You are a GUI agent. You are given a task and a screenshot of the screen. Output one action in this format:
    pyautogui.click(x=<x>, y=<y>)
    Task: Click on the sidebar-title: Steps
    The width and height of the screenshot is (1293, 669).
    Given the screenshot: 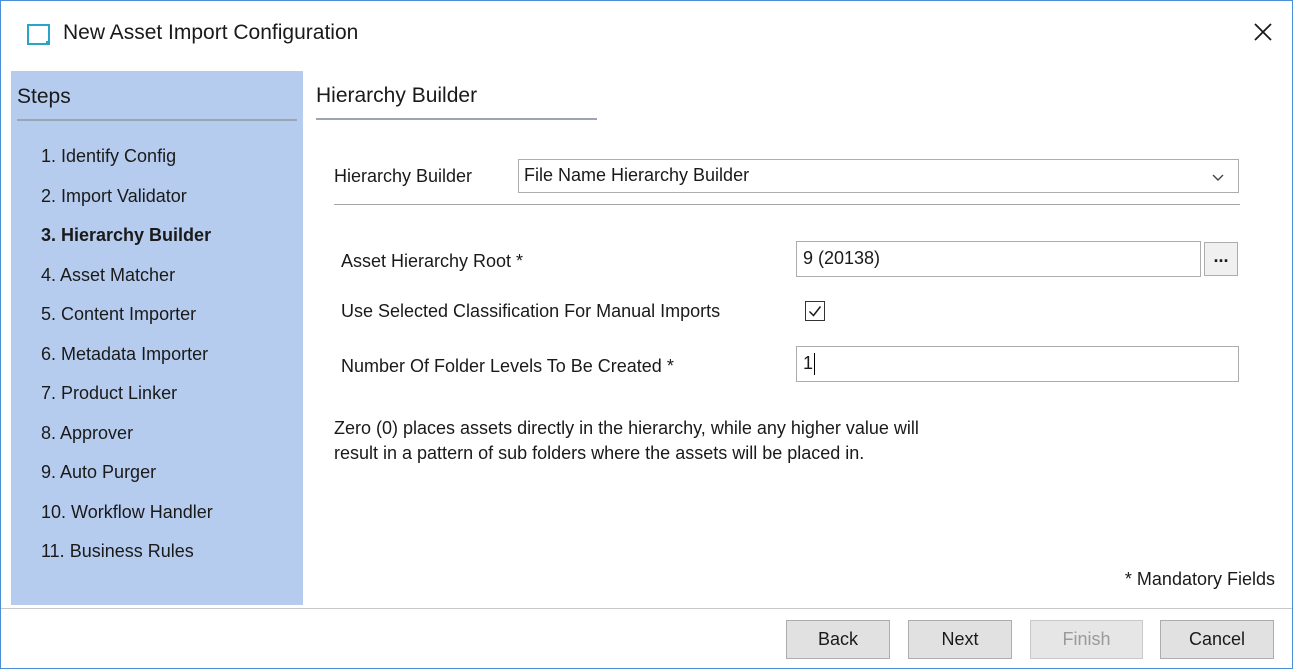 What is the action you would take?
    pyautogui.click(x=44, y=96)
    